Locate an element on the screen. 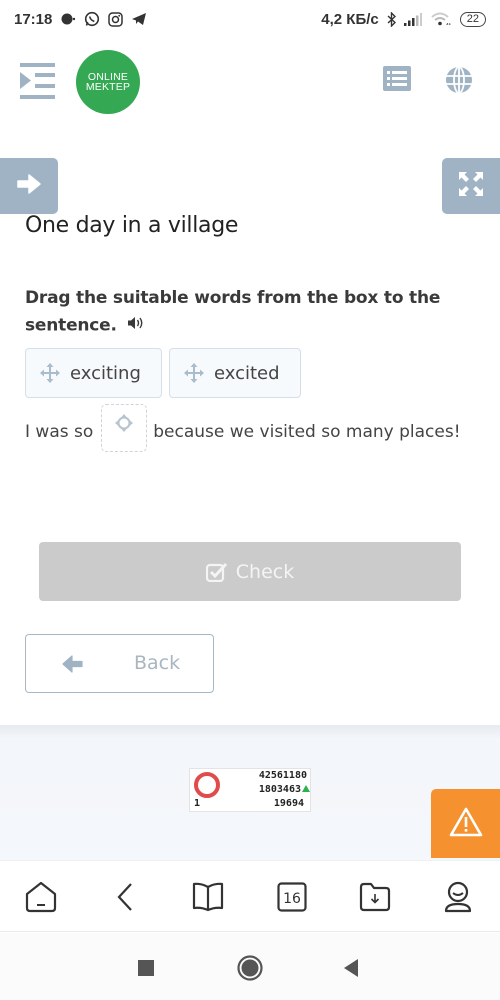 This screenshot has height=1000, width=500. next-page-button is located at coordinates (29, 186).